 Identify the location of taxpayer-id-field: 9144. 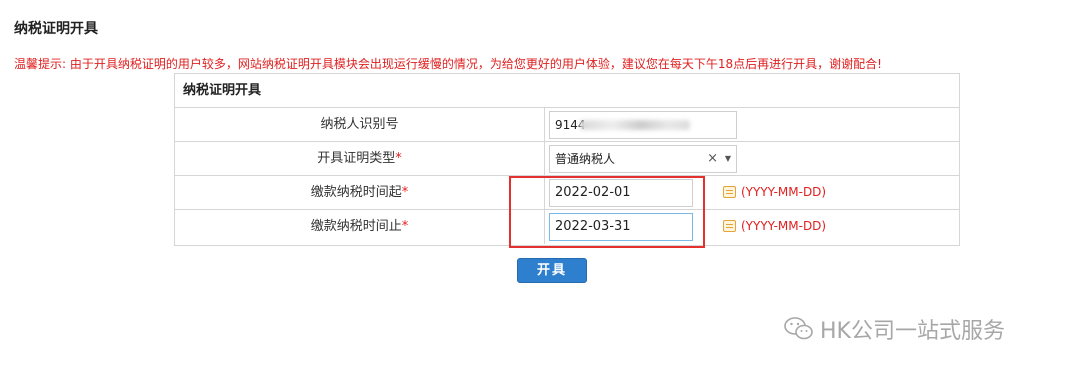
(643, 125).